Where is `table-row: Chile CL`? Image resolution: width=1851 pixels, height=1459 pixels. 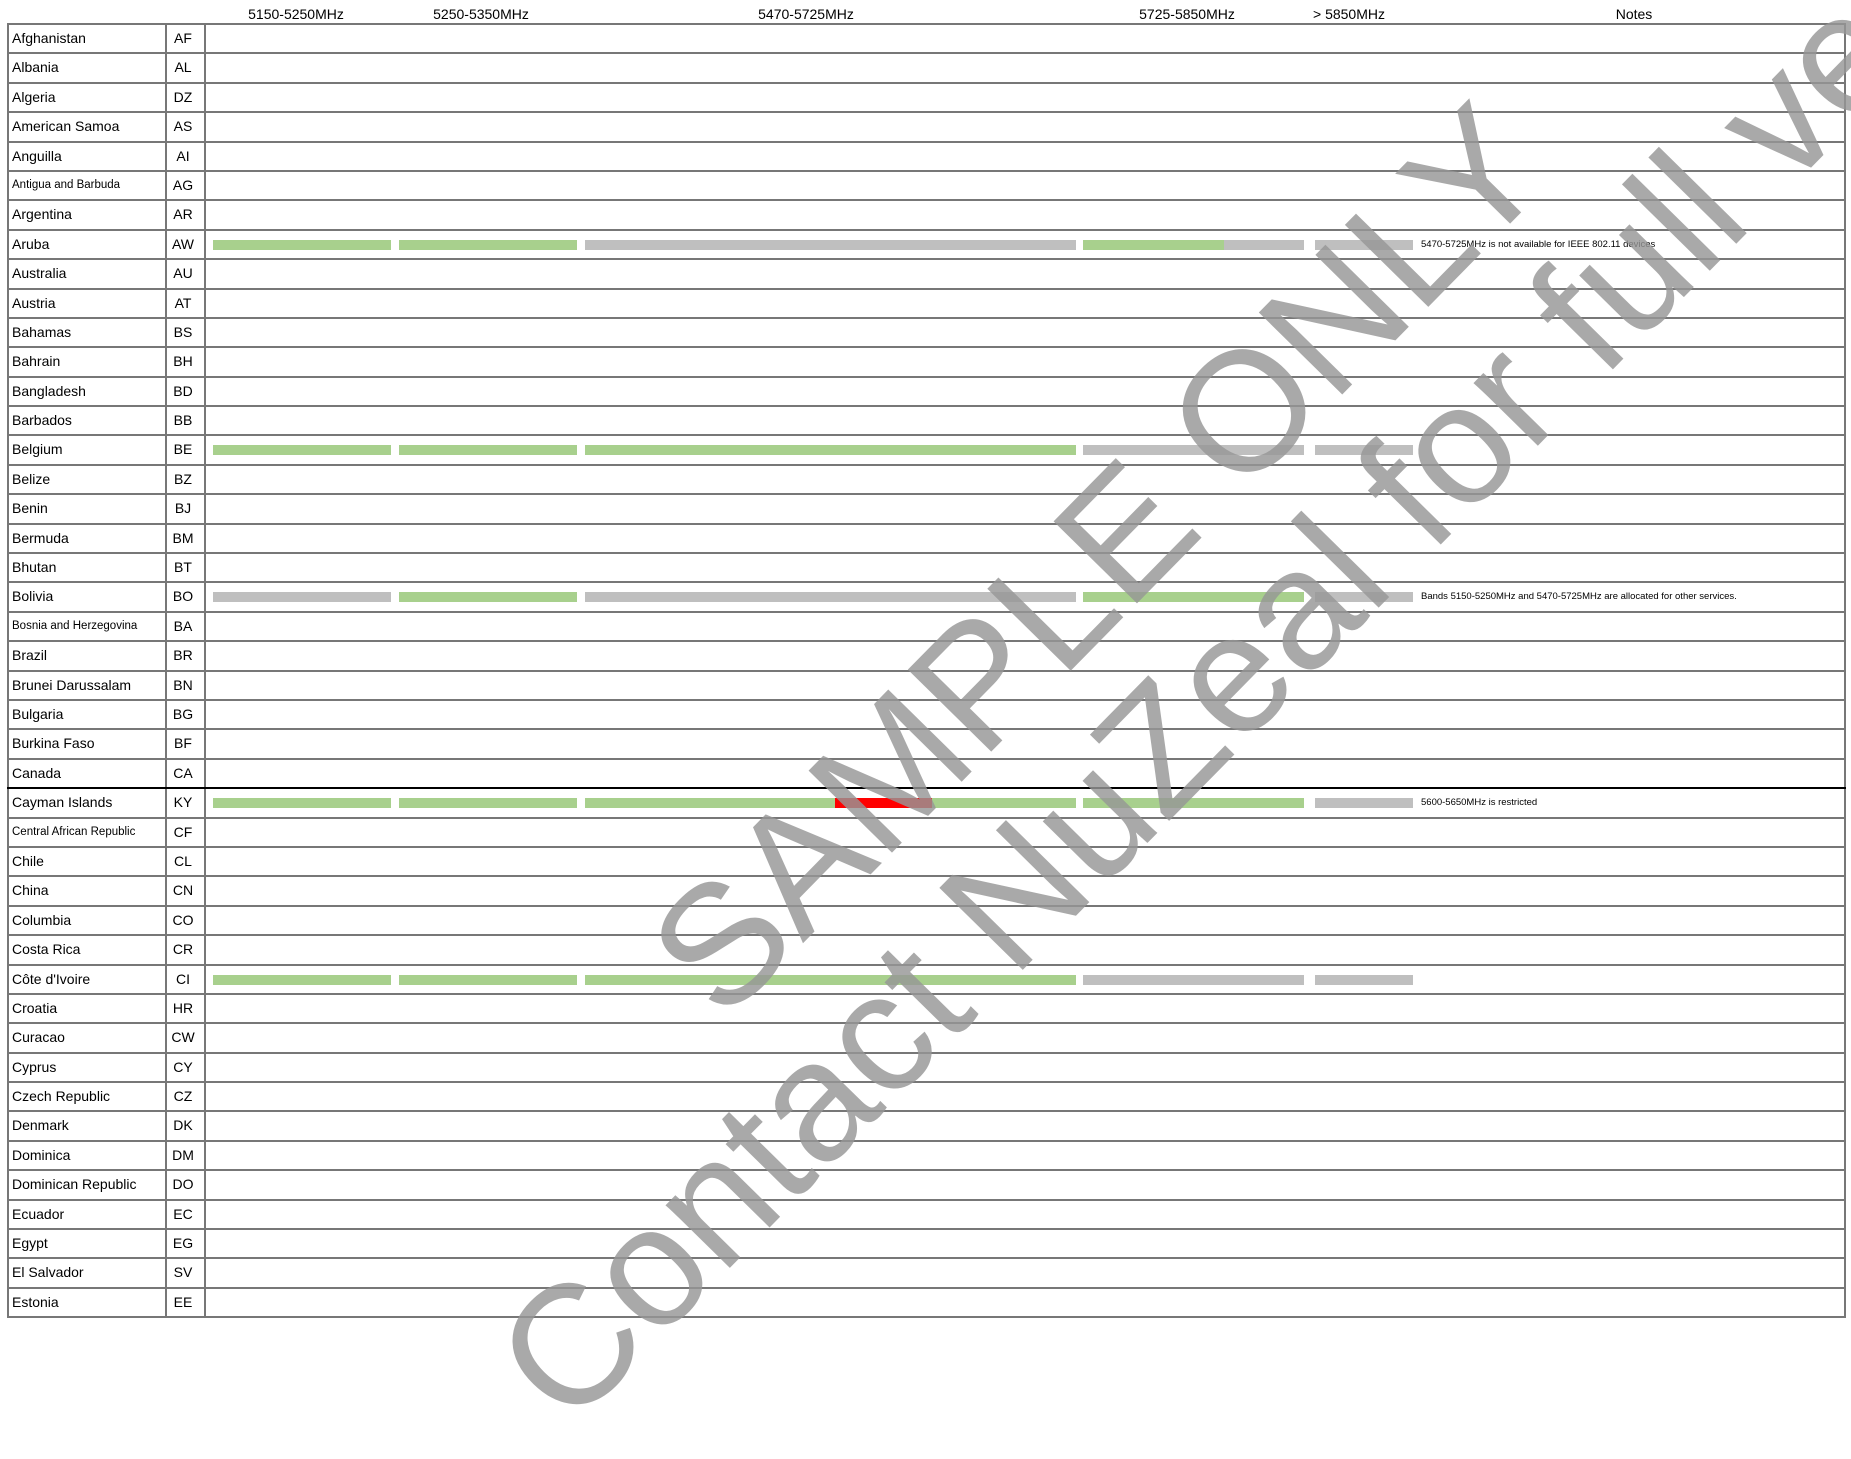 table-row: Chile CL is located at coordinates (926, 862).